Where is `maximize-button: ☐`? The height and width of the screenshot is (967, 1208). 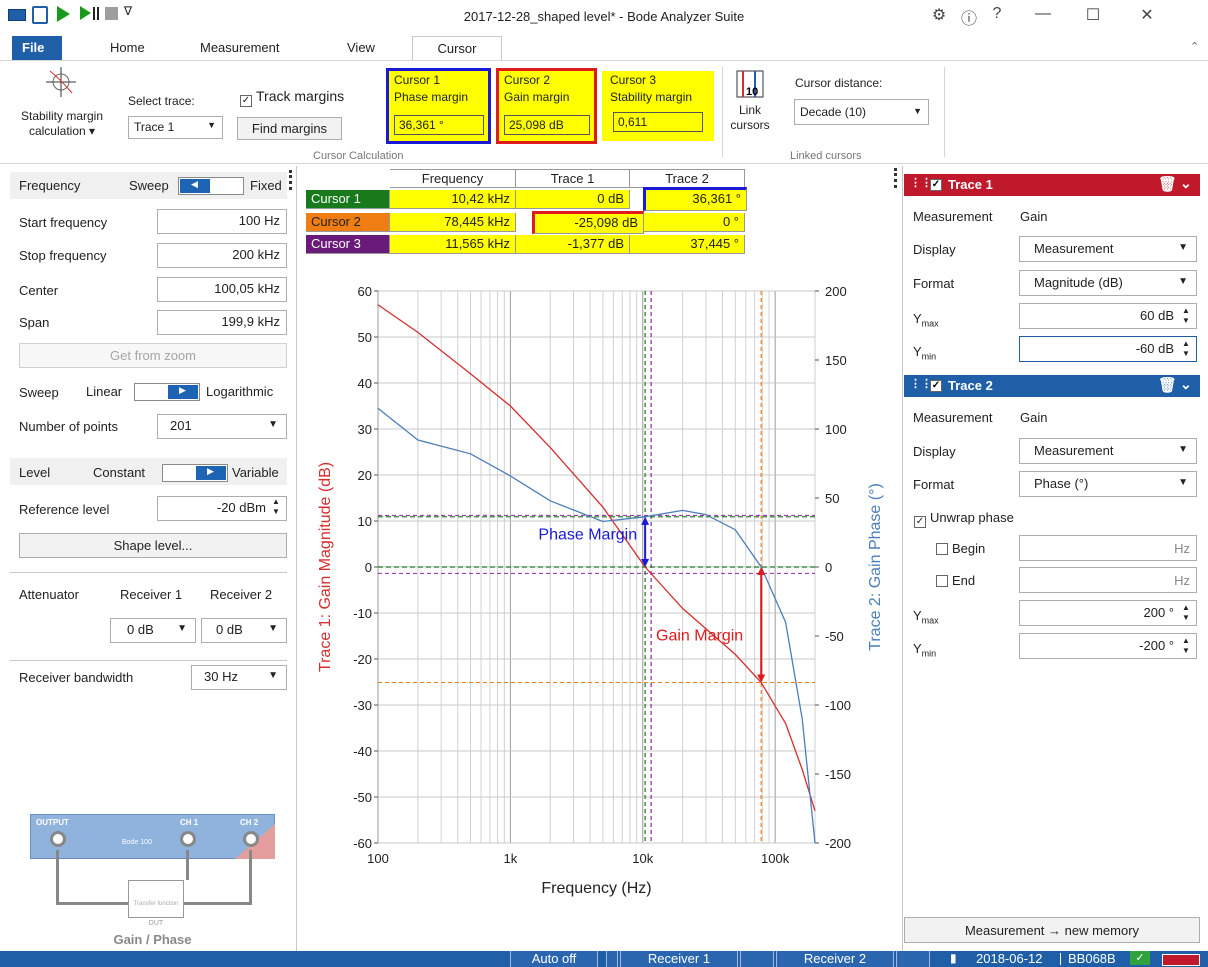
maximize-button: ☐ is located at coordinates (1093, 15).